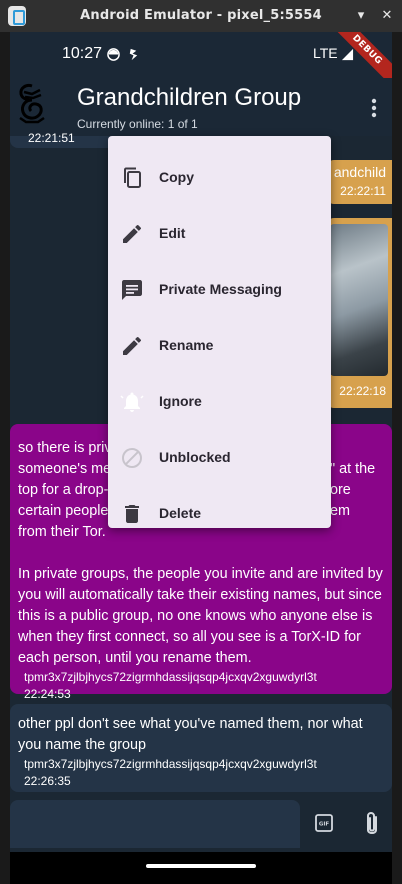  What do you see at coordinates (189, 98) in the screenshot?
I see `group-title: Grandchildren Group` at bounding box center [189, 98].